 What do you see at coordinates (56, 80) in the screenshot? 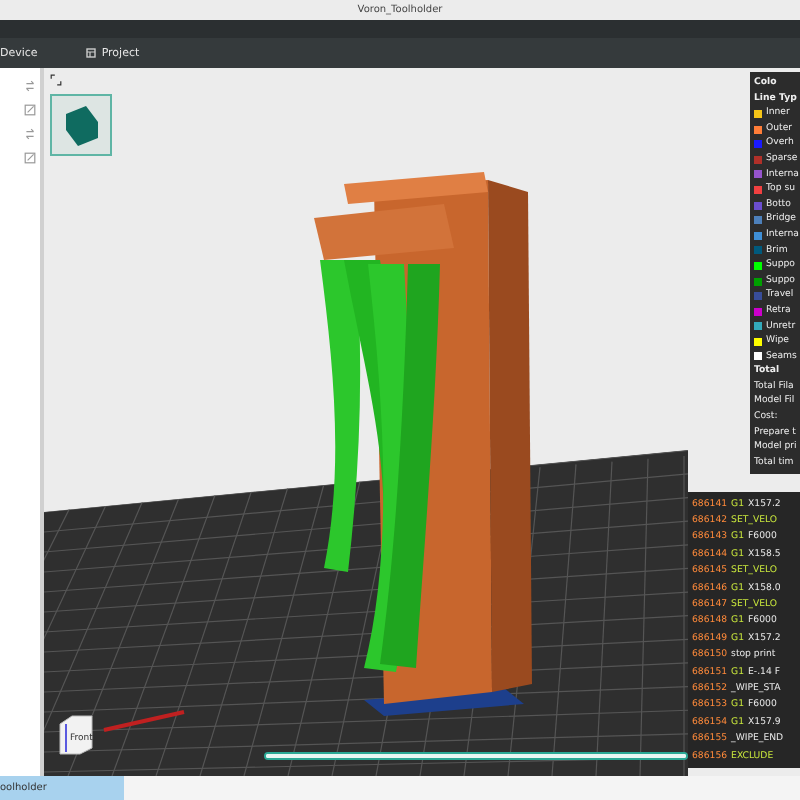
I see `expand-icon` at bounding box center [56, 80].